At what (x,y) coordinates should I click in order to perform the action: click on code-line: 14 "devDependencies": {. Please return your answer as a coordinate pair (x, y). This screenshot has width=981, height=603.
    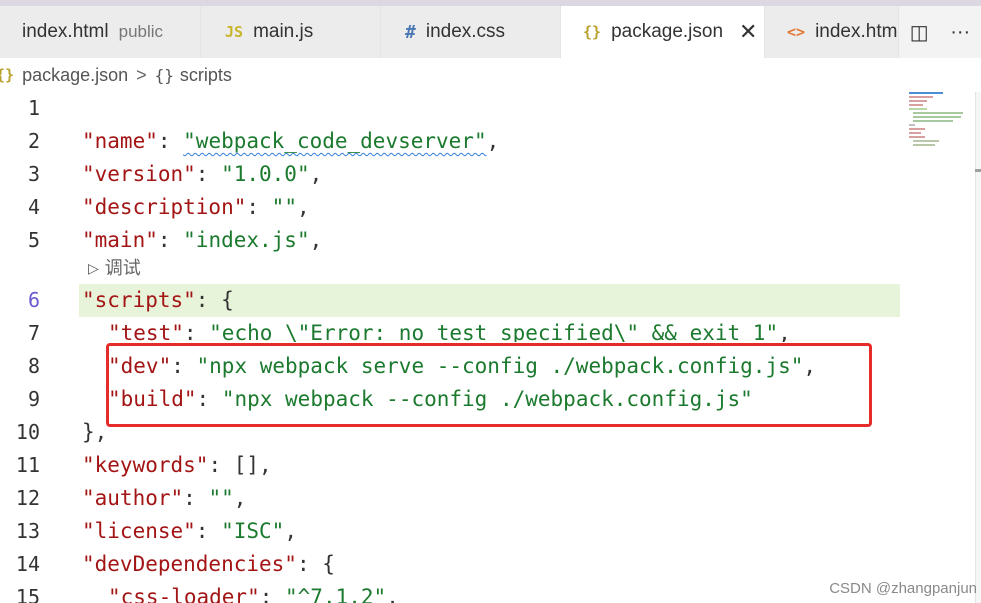
    Looking at the image, I should click on (450, 564).